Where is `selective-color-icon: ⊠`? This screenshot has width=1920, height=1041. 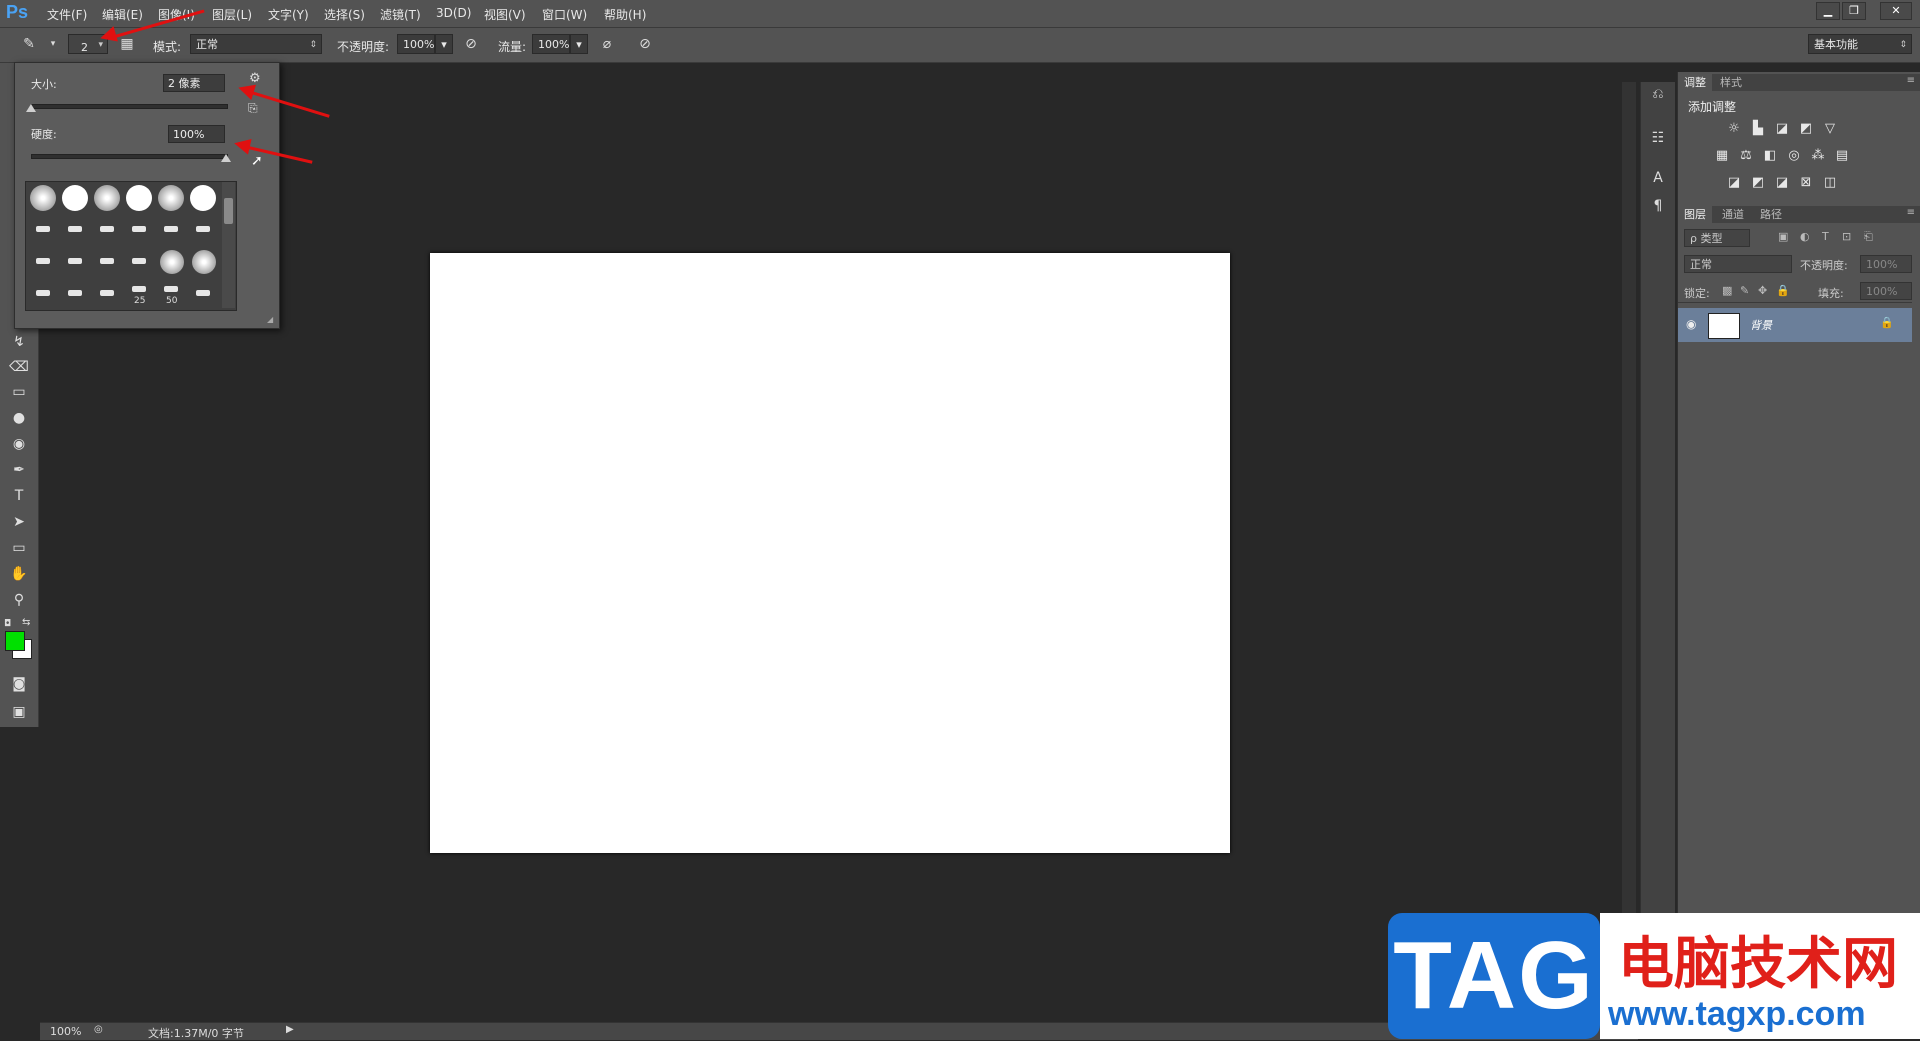 selective-color-icon: ⊠ is located at coordinates (1806, 183).